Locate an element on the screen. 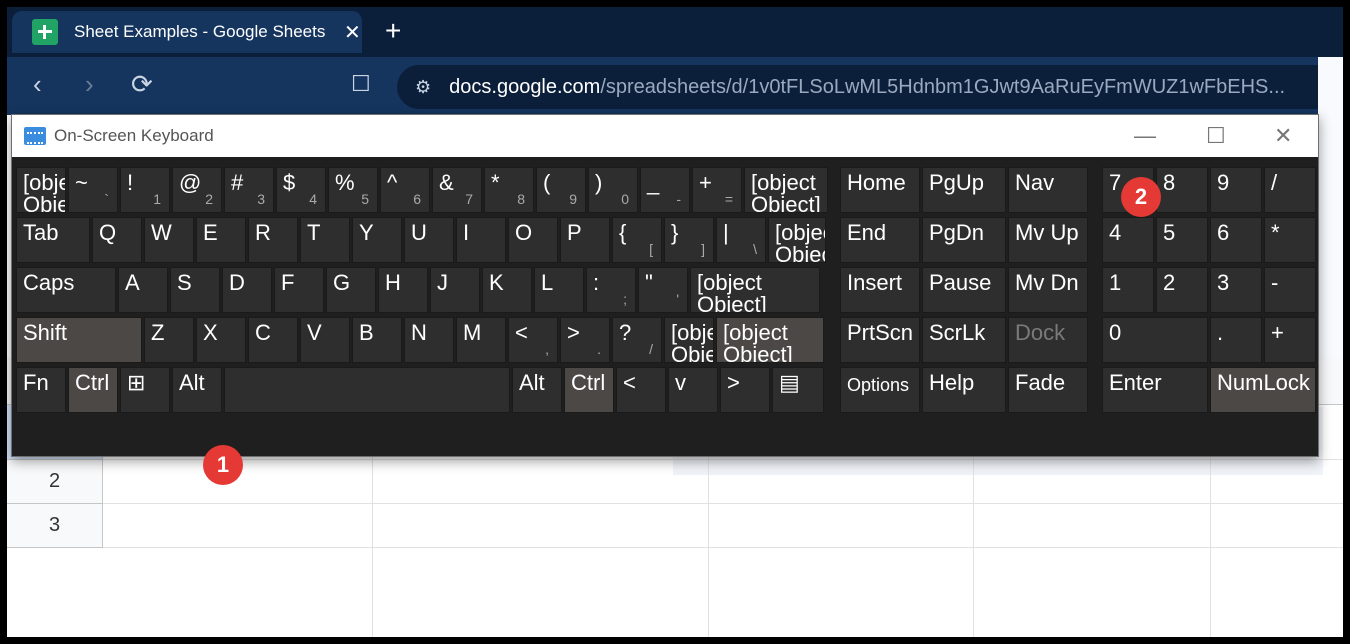 This screenshot has width=1350, height=644. key-n: N is located at coordinates (429, 340).